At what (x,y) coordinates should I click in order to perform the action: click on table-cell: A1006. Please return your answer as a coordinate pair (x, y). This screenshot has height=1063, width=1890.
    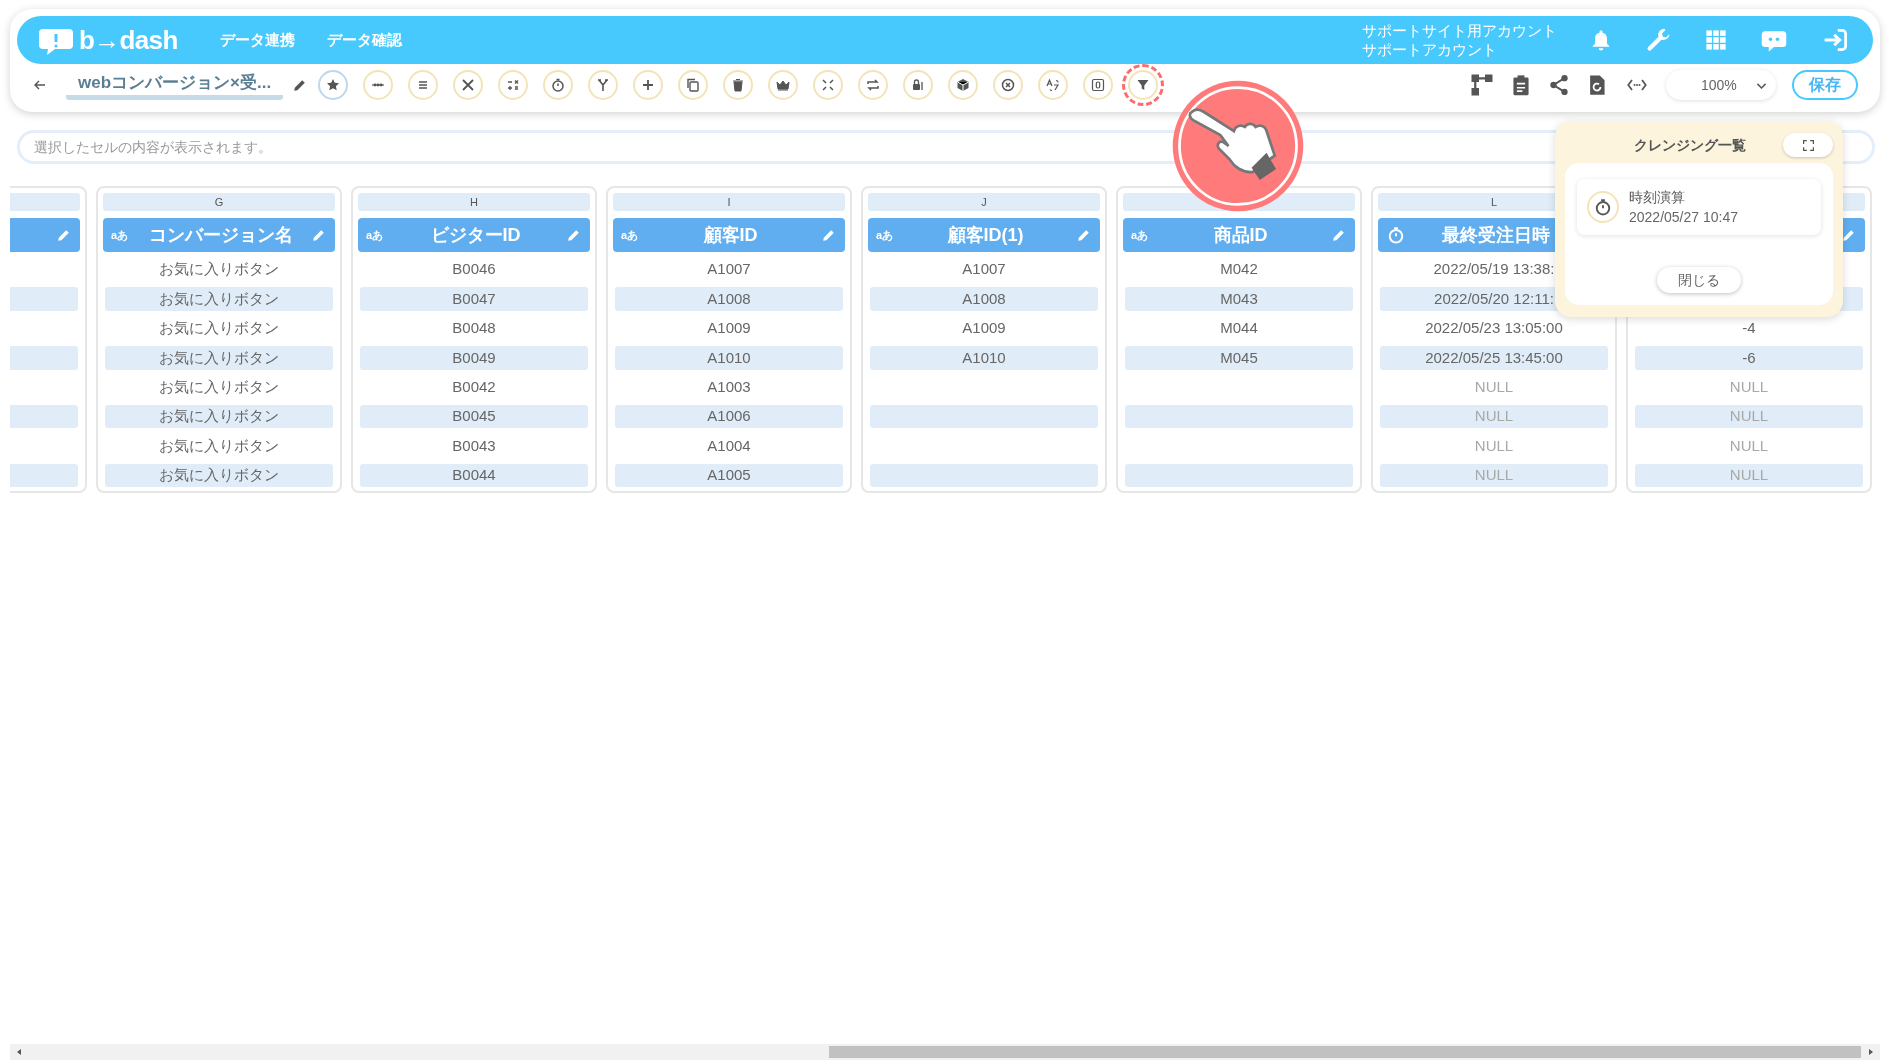
    Looking at the image, I should click on (729, 416).